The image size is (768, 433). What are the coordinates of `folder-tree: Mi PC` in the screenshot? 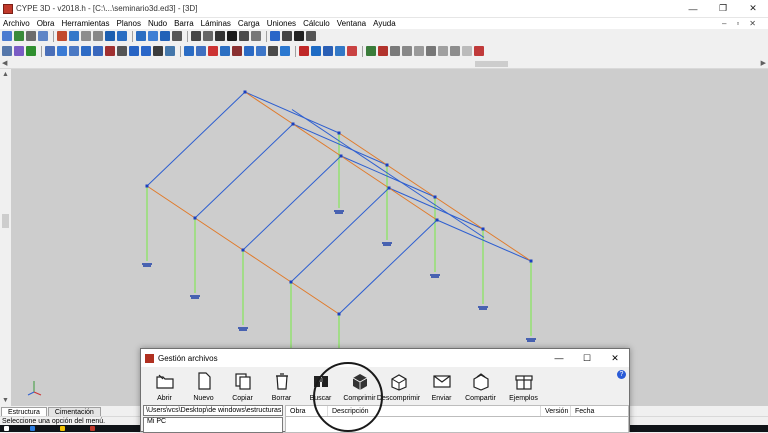 It's located at (213, 425).